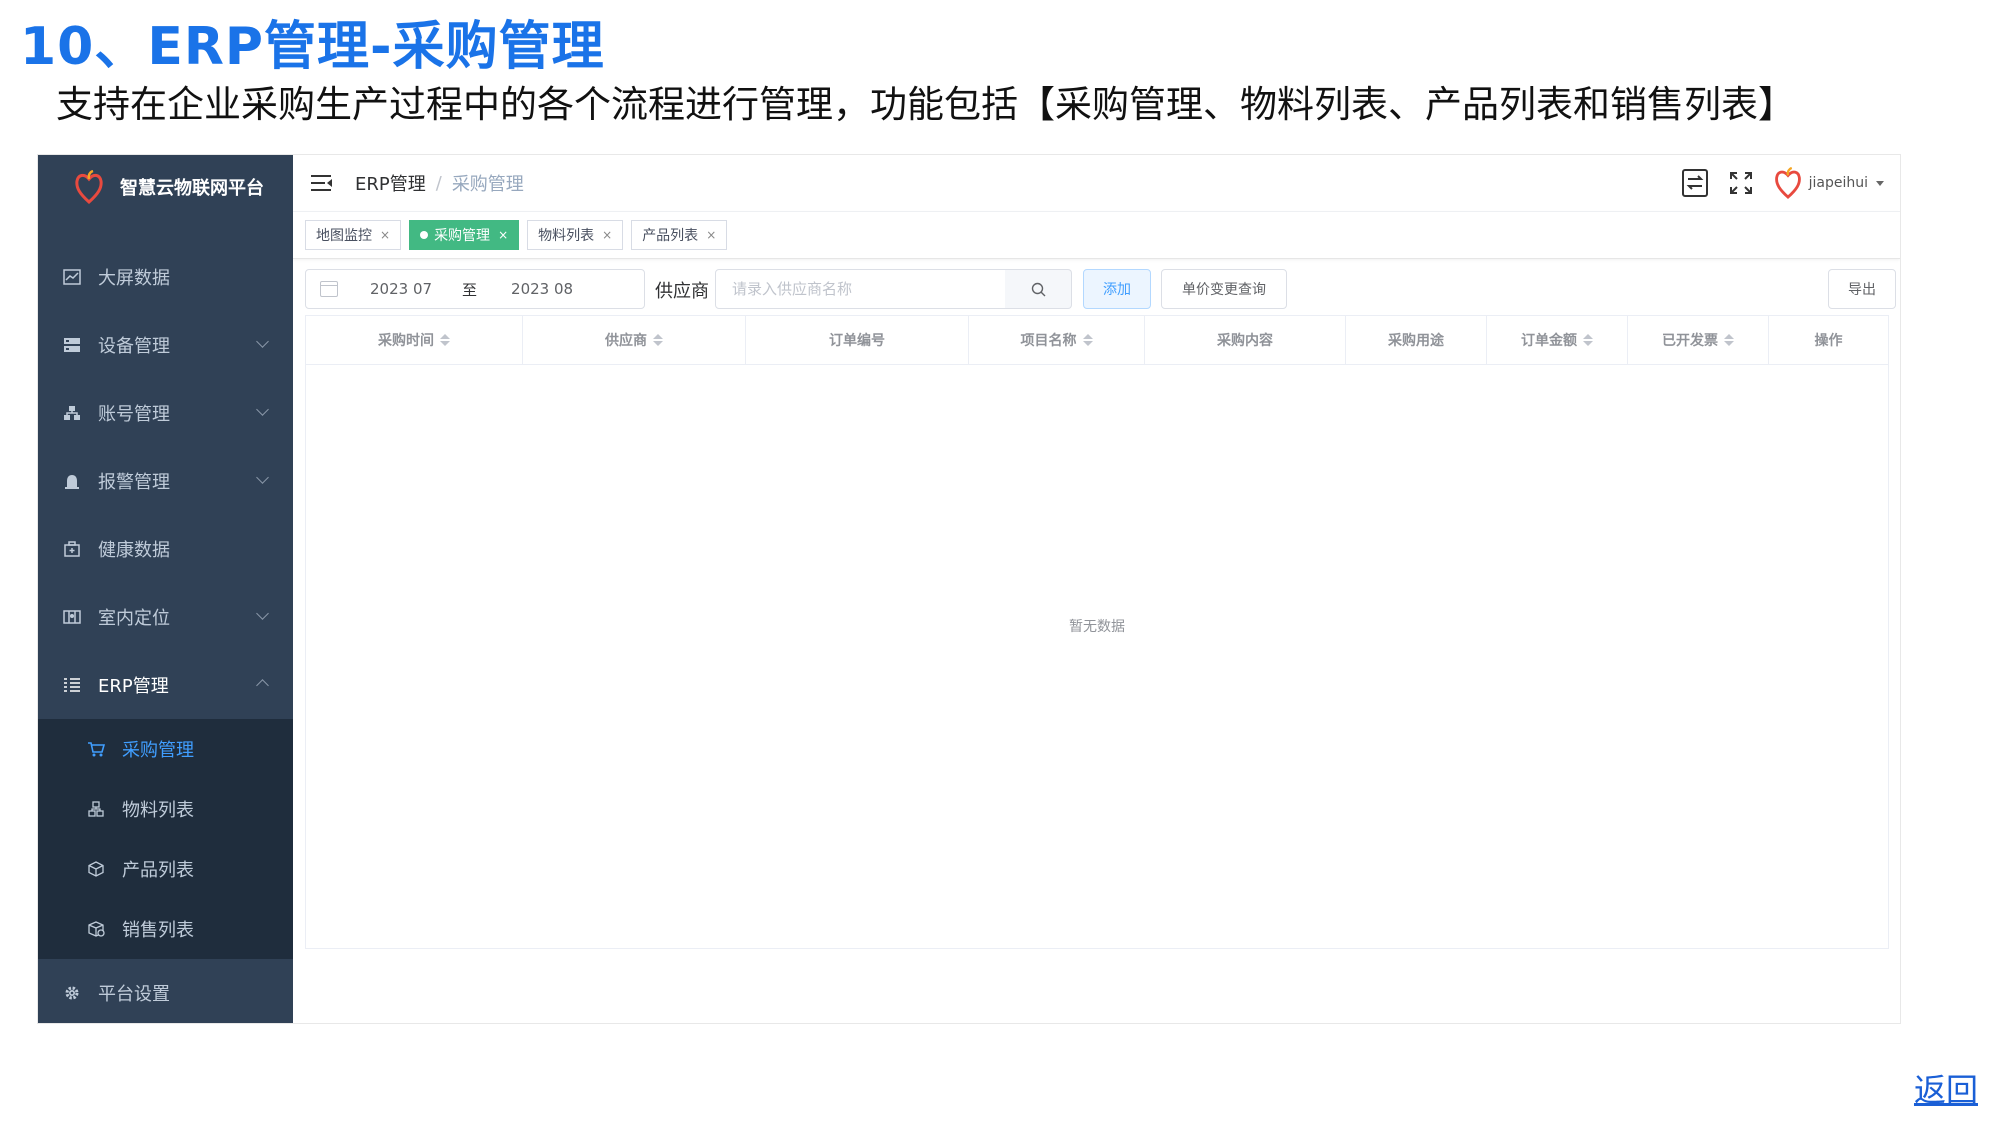 The height and width of the screenshot is (1125, 2000). What do you see at coordinates (89, 187) in the screenshot?
I see `brand-logo-icon` at bounding box center [89, 187].